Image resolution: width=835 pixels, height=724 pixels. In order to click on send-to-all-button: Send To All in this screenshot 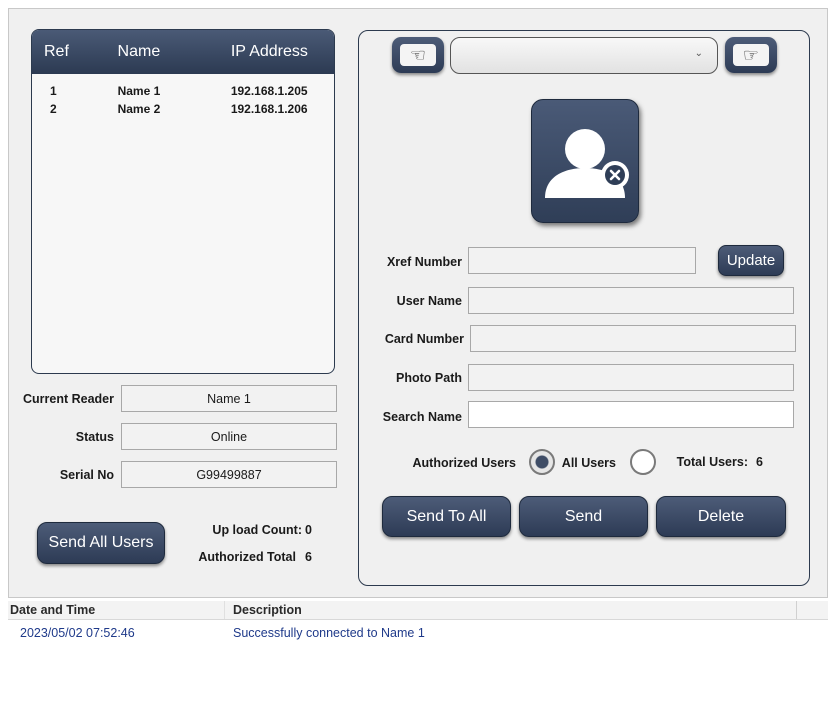, I will do `click(446, 516)`.